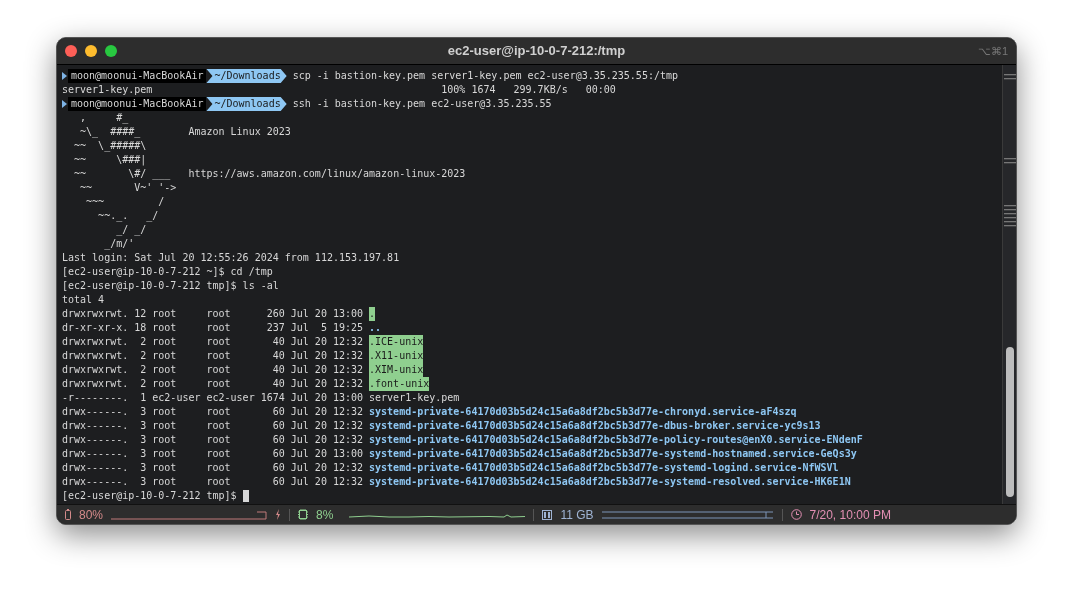  What do you see at coordinates (128, 188) in the screenshot?
I see `output-line: ~~ V~' '->` at bounding box center [128, 188].